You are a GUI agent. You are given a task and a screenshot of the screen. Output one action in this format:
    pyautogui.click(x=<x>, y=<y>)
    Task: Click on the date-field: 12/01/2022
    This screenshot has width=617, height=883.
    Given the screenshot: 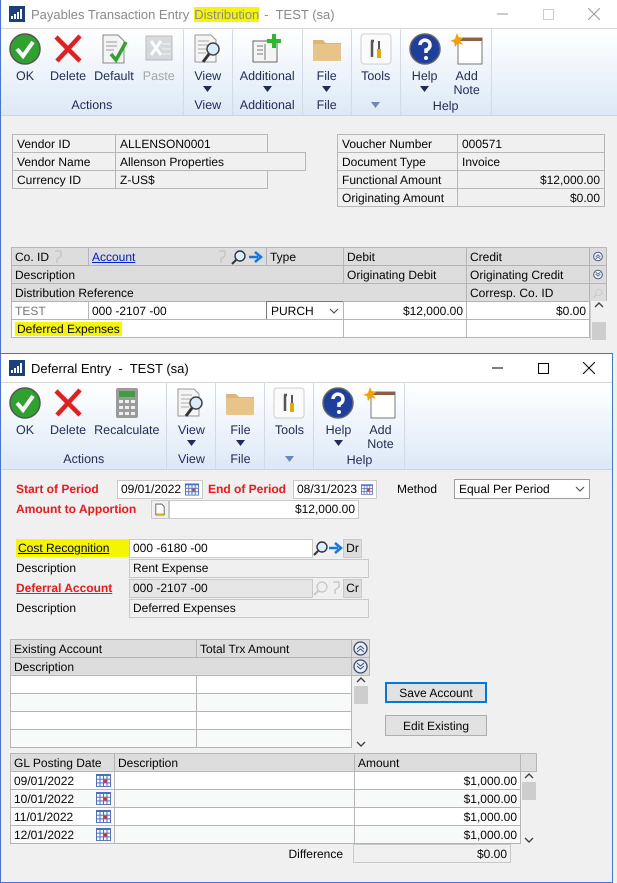 What is the action you would take?
    pyautogui.click(x=62, y=834)
    